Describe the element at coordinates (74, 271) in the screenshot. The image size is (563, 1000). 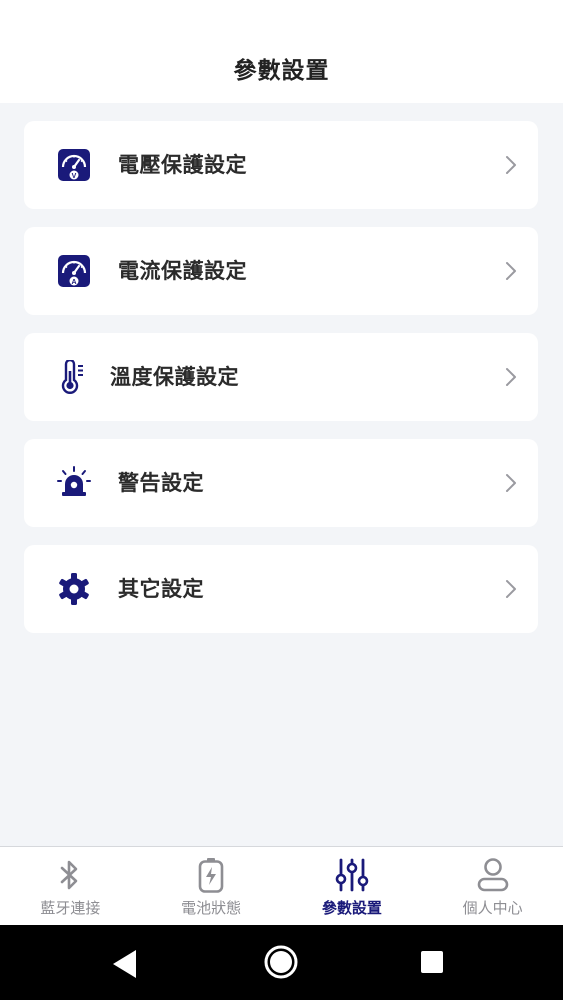
I see `ammeter-icon: A` at that location.